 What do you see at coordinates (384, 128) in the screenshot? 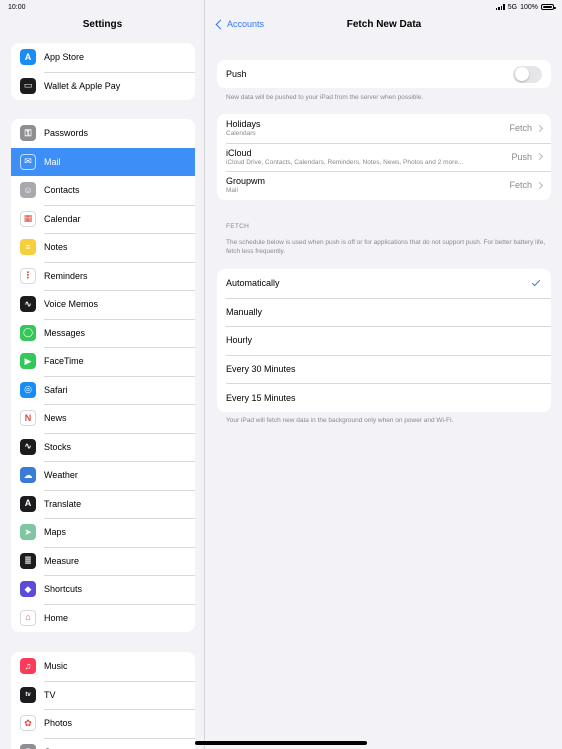
I see `account-row-holidays: Holidays Calendars Fetch` at bounding box center [384, 128].